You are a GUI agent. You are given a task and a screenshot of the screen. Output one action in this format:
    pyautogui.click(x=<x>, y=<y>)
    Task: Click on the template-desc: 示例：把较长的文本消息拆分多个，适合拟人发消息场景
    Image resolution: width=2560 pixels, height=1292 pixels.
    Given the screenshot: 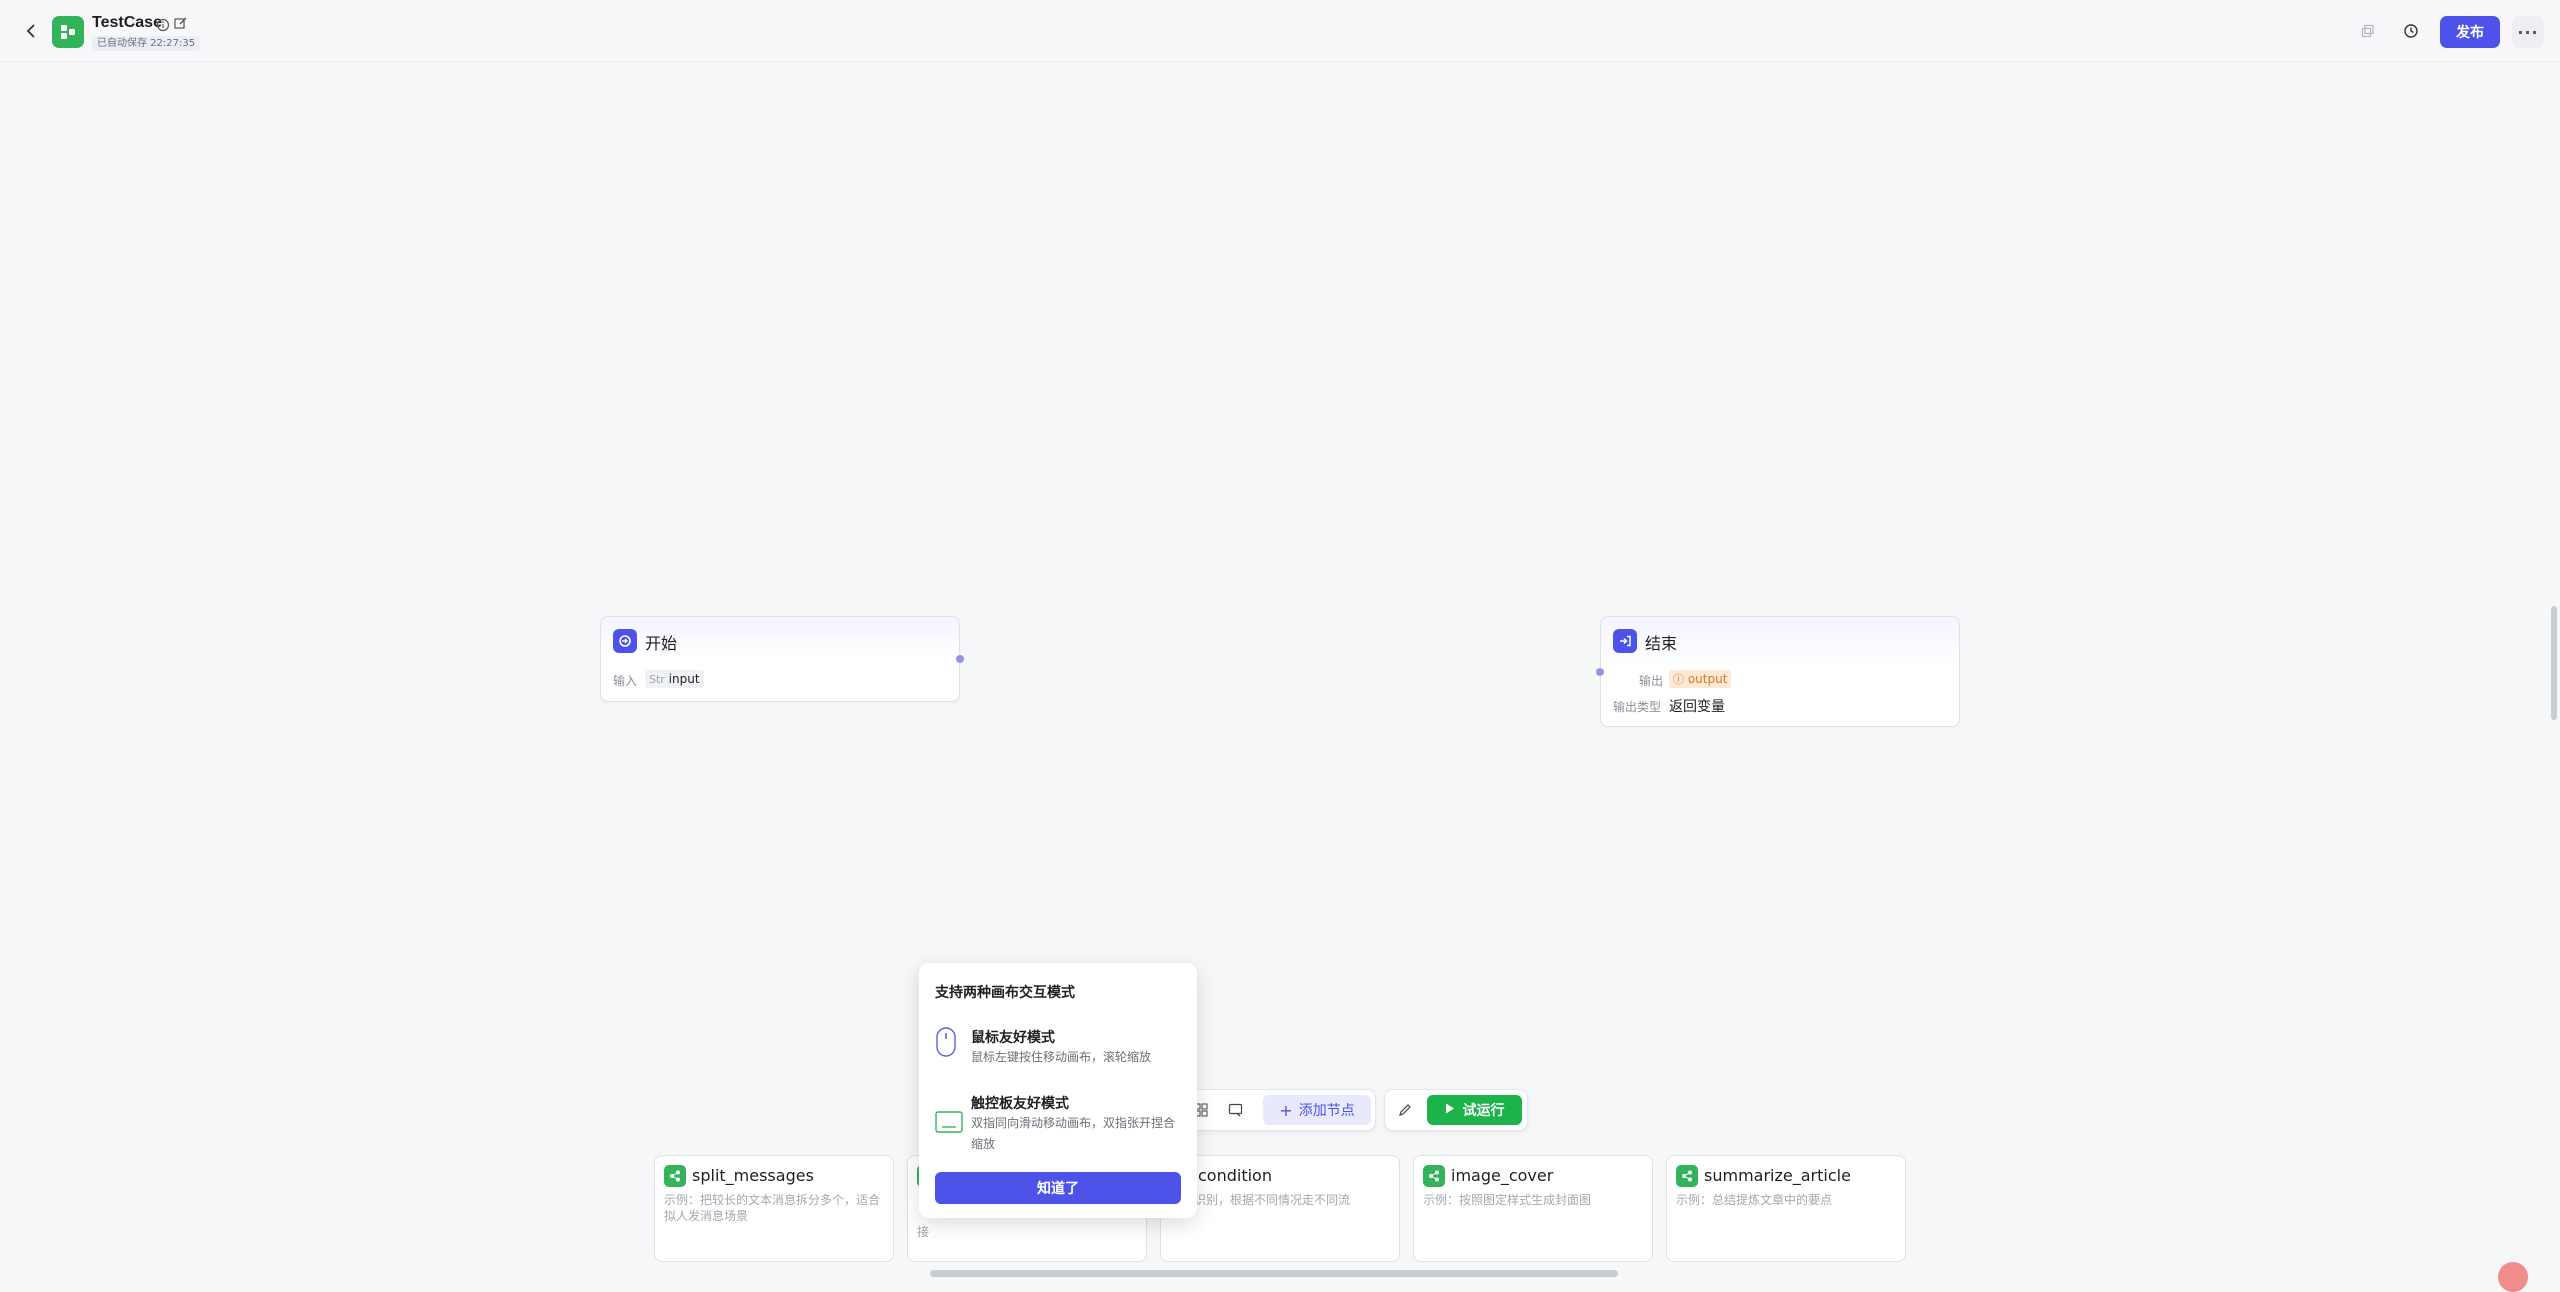 What is the action you would take?
    pyautogui.click(x=772, y=1208)
    